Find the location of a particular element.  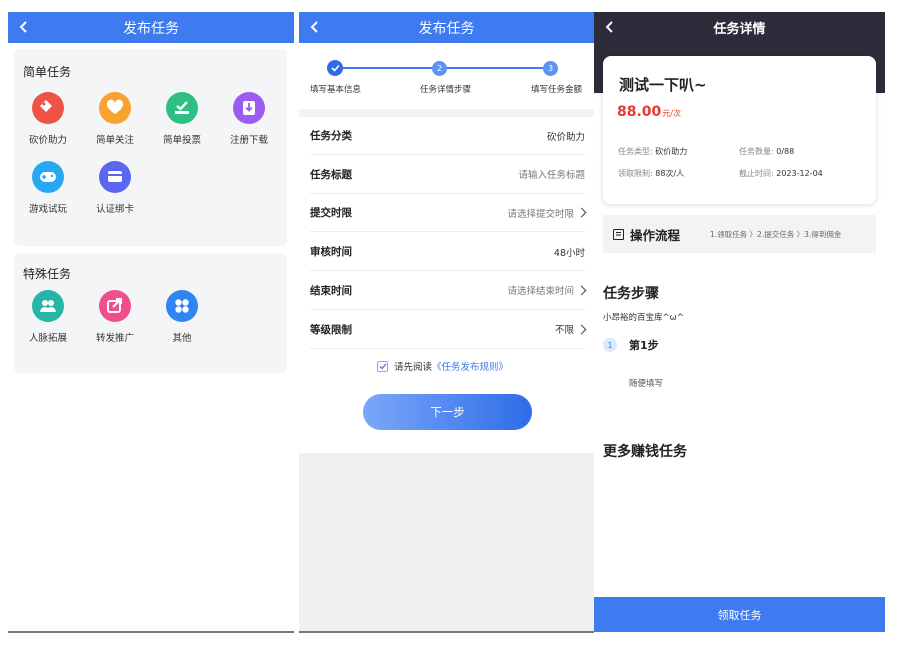

task-category-grid: 其他 is located at coordinates (182, 317).